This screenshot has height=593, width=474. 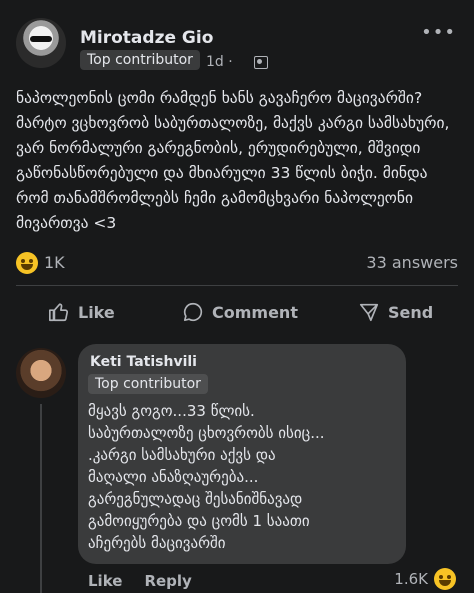 I want to click on reaction-count: 1K, so click(x=54, y=262).